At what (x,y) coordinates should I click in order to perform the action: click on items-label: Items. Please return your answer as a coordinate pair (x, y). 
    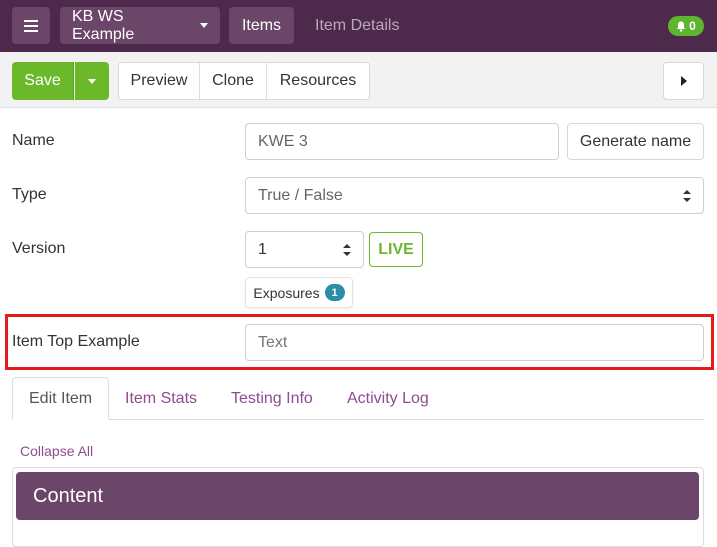
    Looking at the image, I should click on (261, 25).